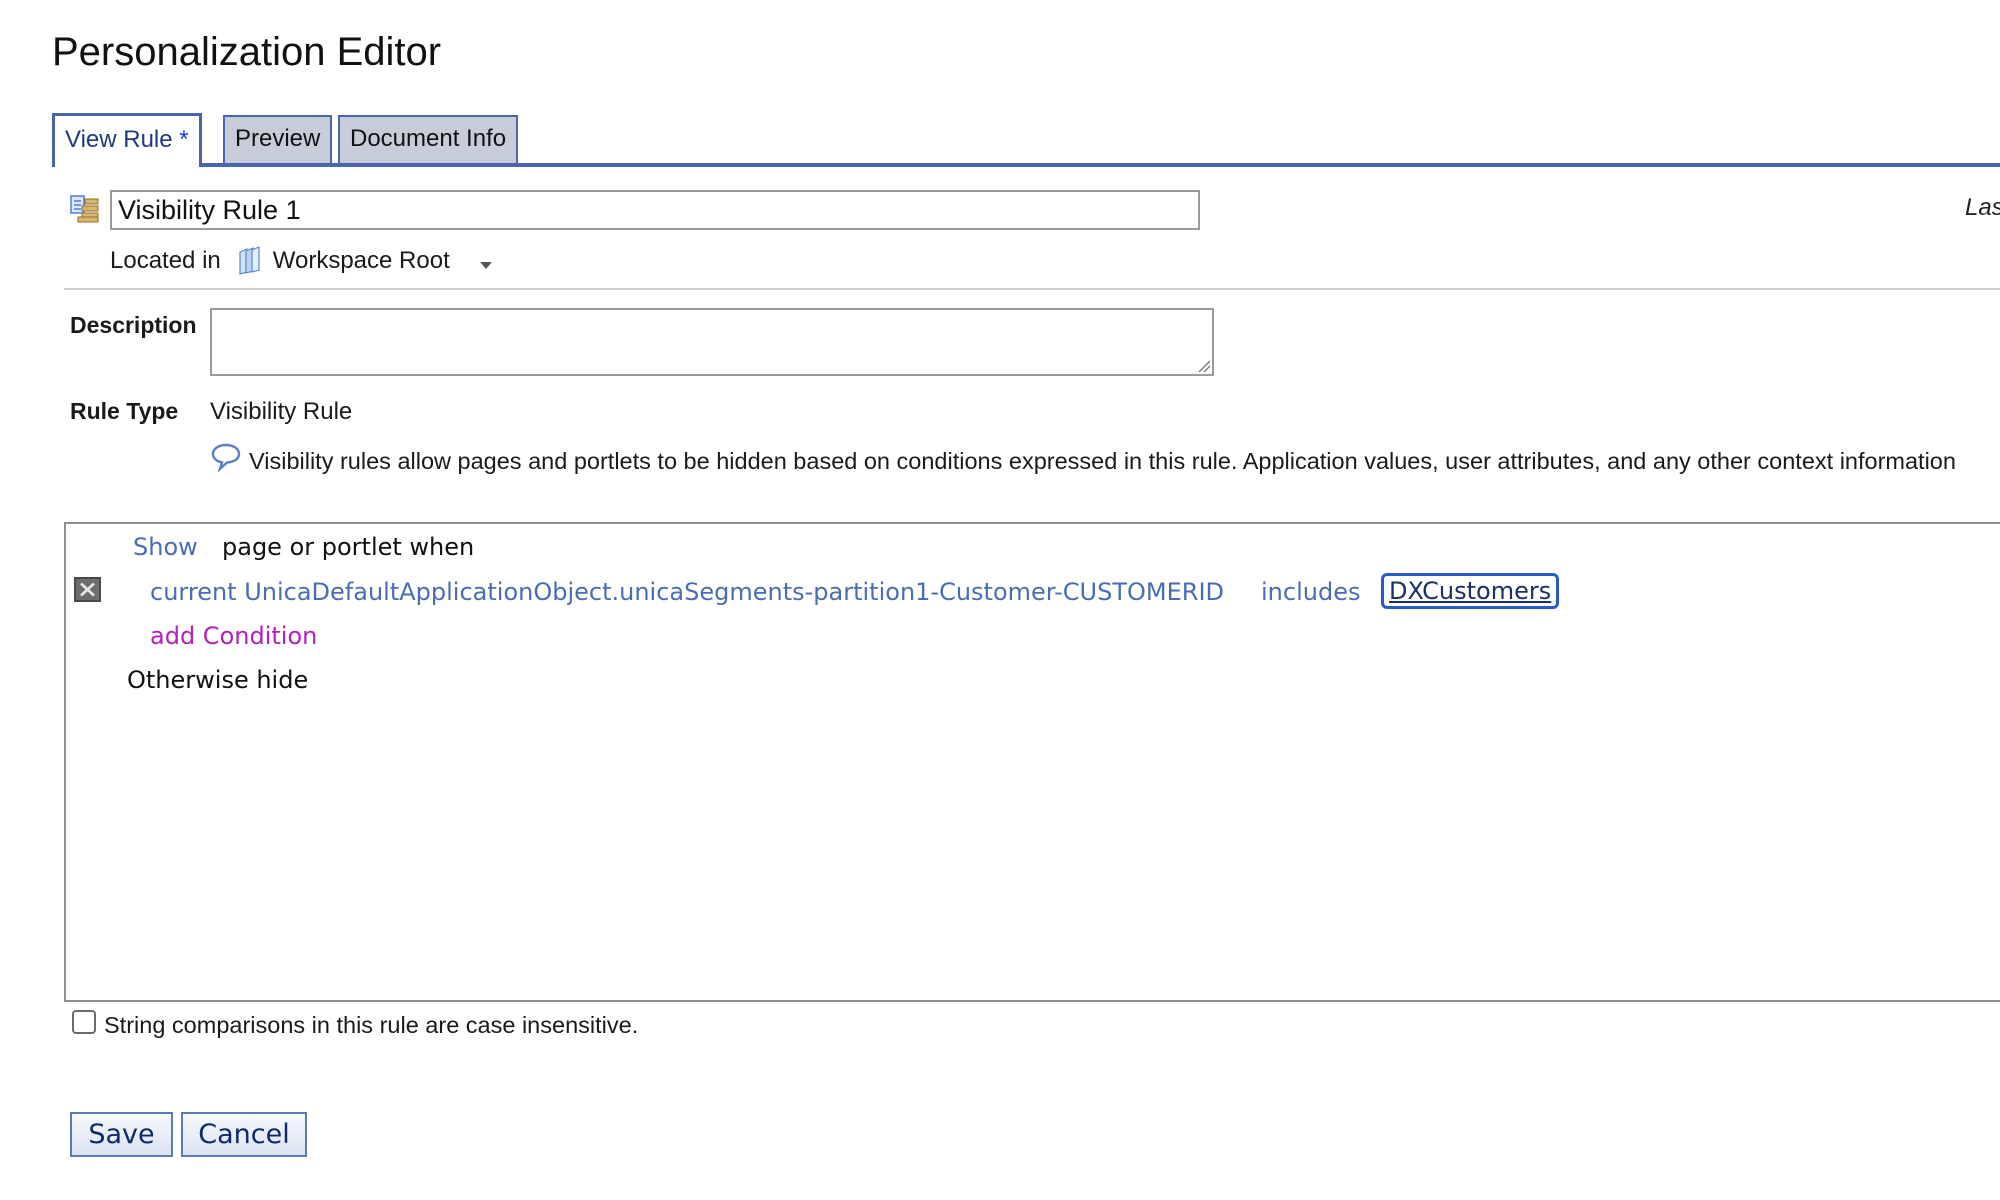  Describe the element at coordinates (486, 265) in the screenshot. I see `location-dropdown-icon` at that location.